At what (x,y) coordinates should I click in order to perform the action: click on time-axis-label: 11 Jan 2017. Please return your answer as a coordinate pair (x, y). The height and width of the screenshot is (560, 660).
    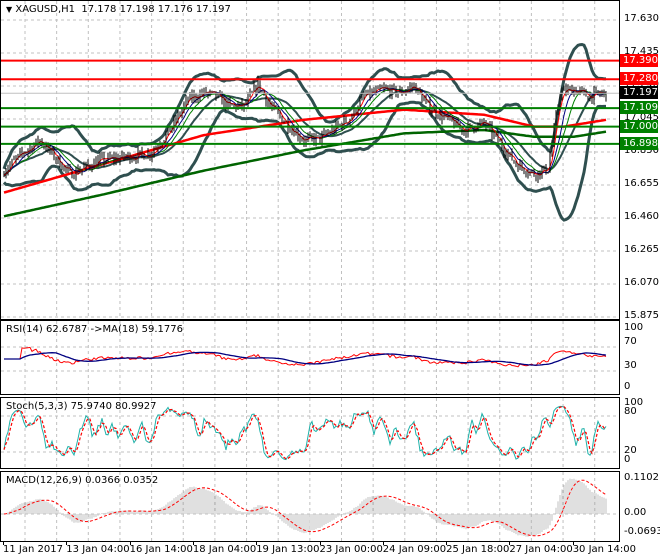
    Looking at the image, I should click on (33, 549).